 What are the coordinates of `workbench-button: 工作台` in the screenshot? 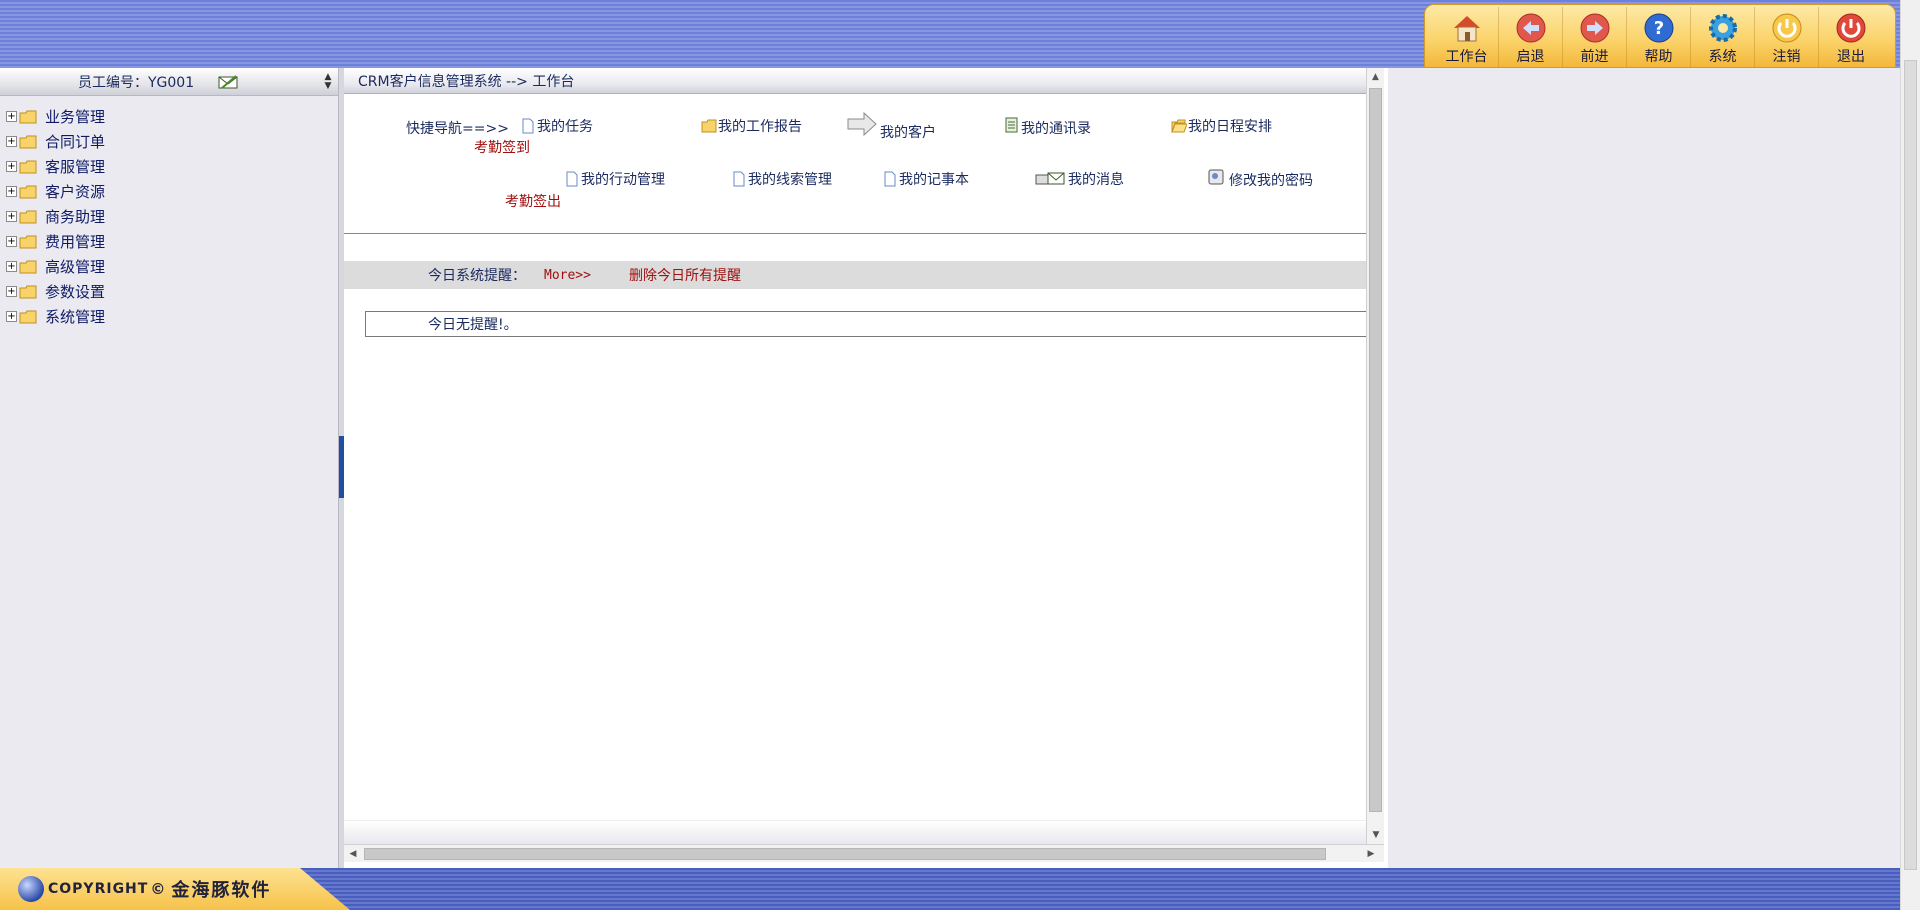 It's located at (1467, 37).